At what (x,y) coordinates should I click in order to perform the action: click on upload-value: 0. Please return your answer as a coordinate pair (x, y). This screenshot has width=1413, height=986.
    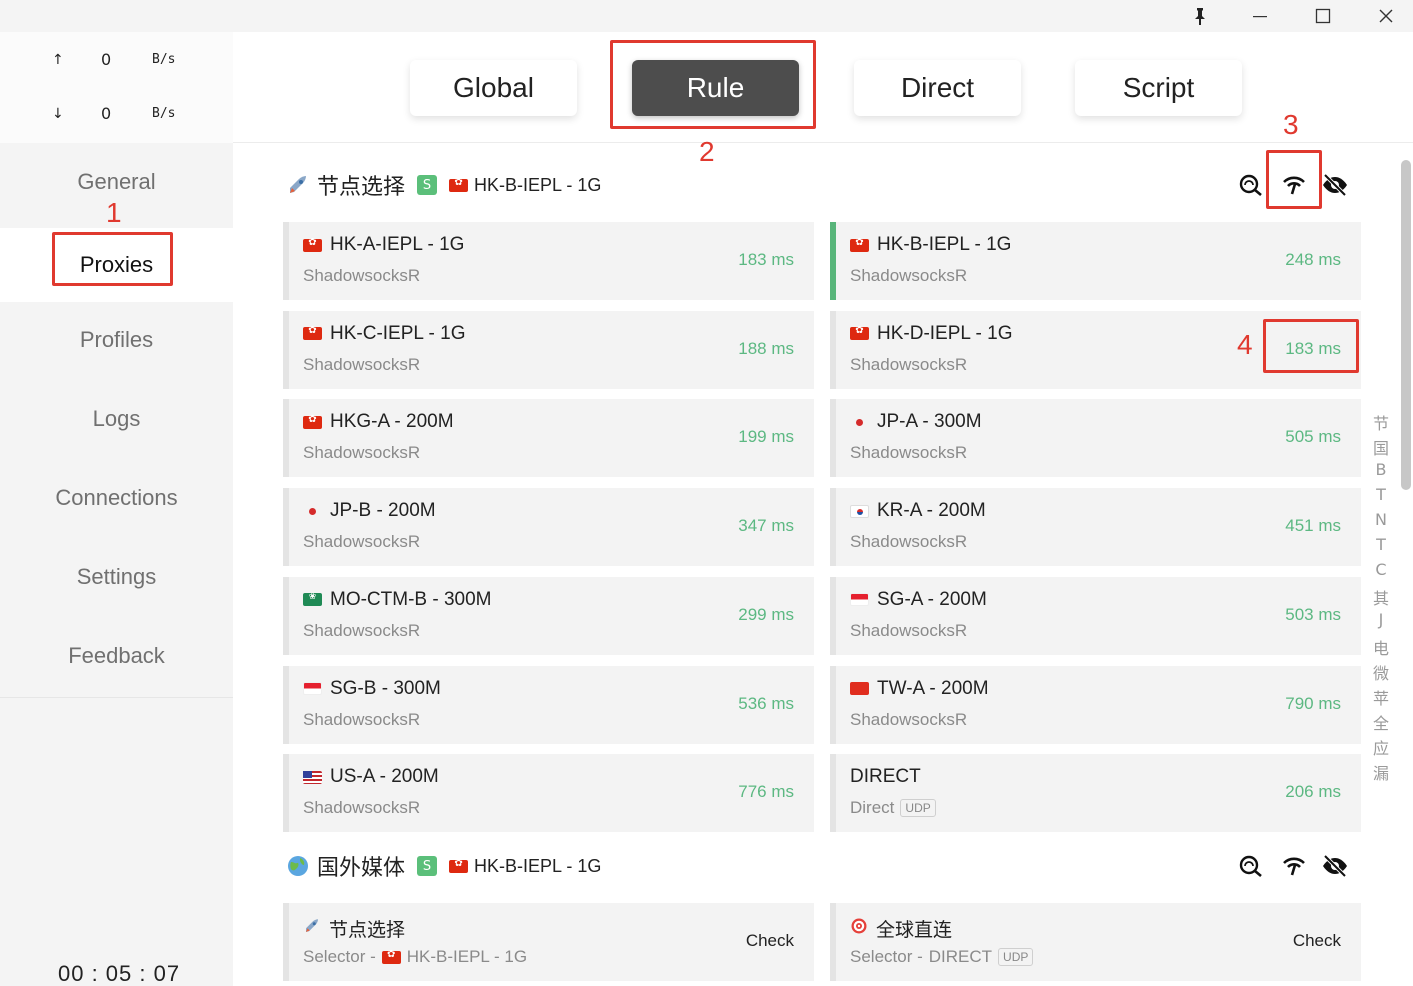
    Looking at the image, I should click on (106, 59).